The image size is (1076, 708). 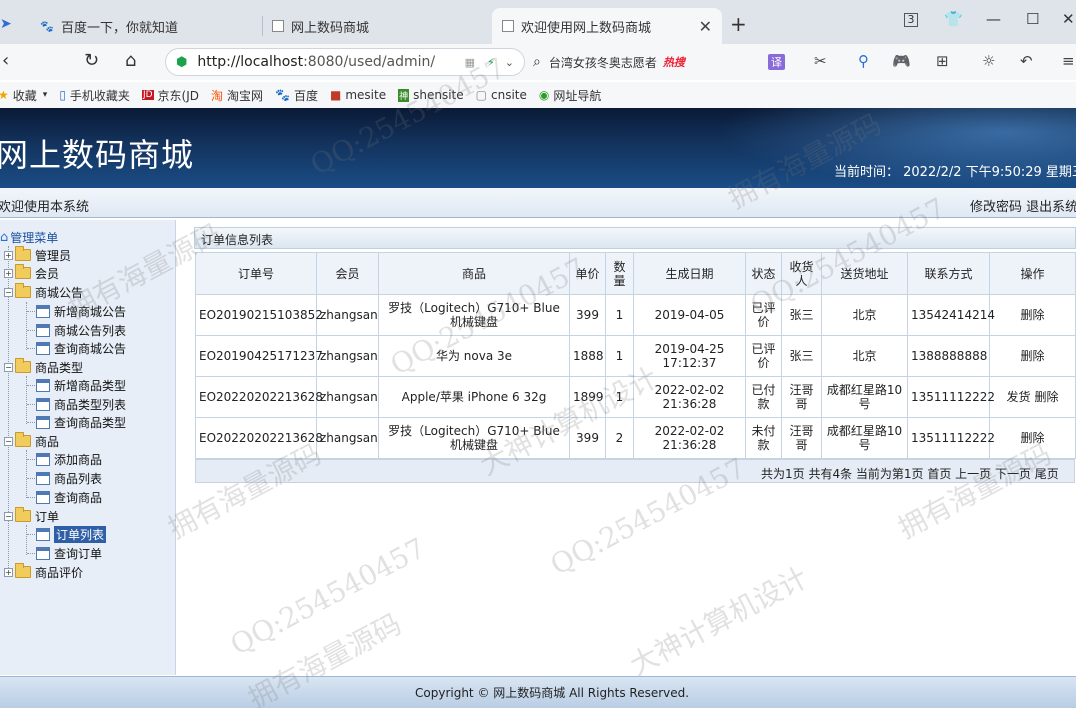 I want to click on menu-root-label: 管理菜单, so click(x=34, y=237).